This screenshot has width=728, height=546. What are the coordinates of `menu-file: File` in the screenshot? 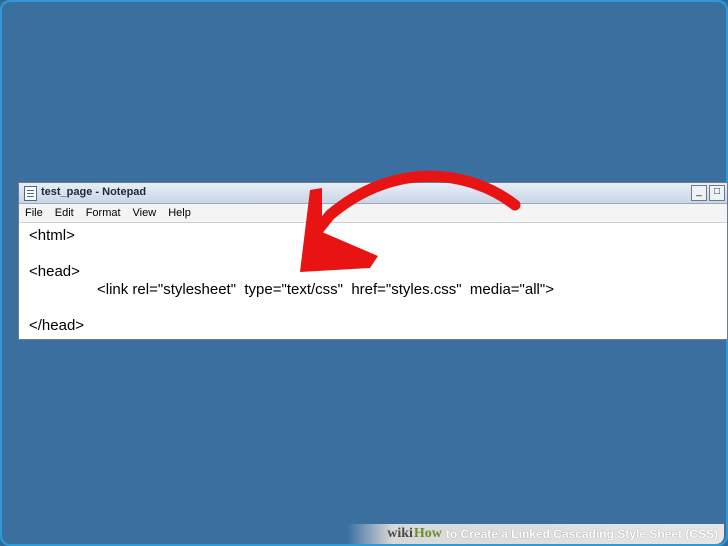 It's located at (34, 213).